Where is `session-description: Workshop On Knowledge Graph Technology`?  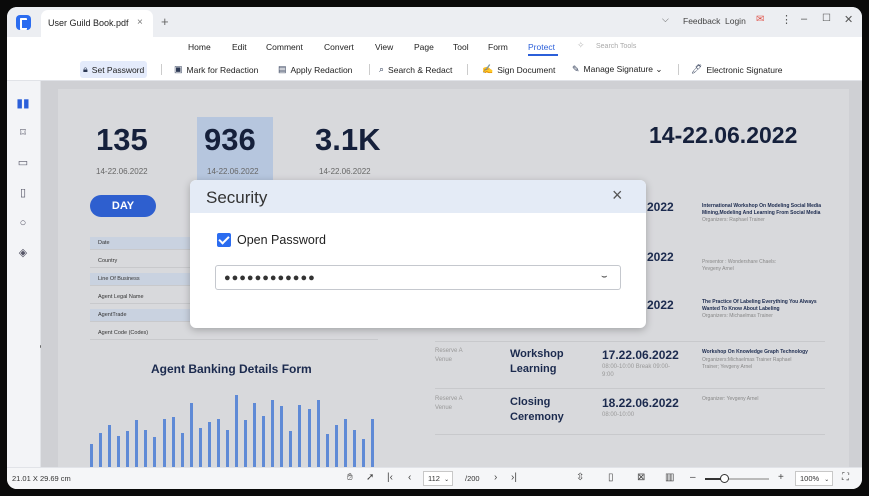 session-description: Workshop On Knowledge Graph Technology is located at coordinates (755, 352).